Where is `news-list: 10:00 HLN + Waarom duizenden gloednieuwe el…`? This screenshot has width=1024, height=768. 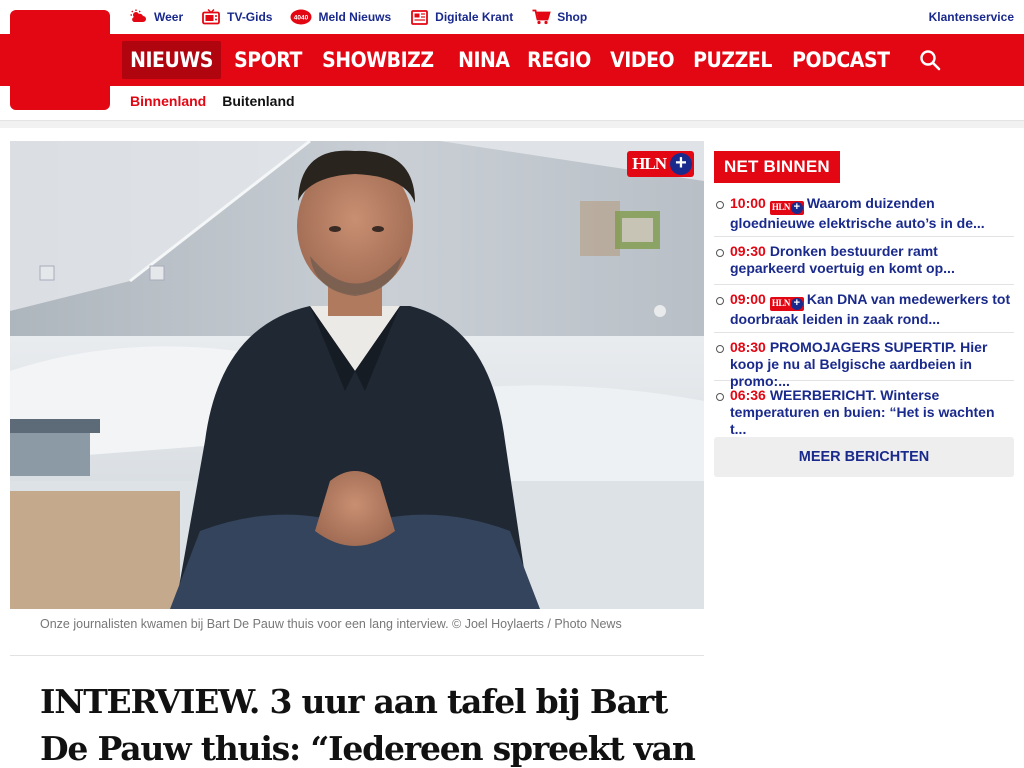
news-list: 10:00 HLN + Waarom duizenden gloednieuwe el… is located at coordinates (864, 313).